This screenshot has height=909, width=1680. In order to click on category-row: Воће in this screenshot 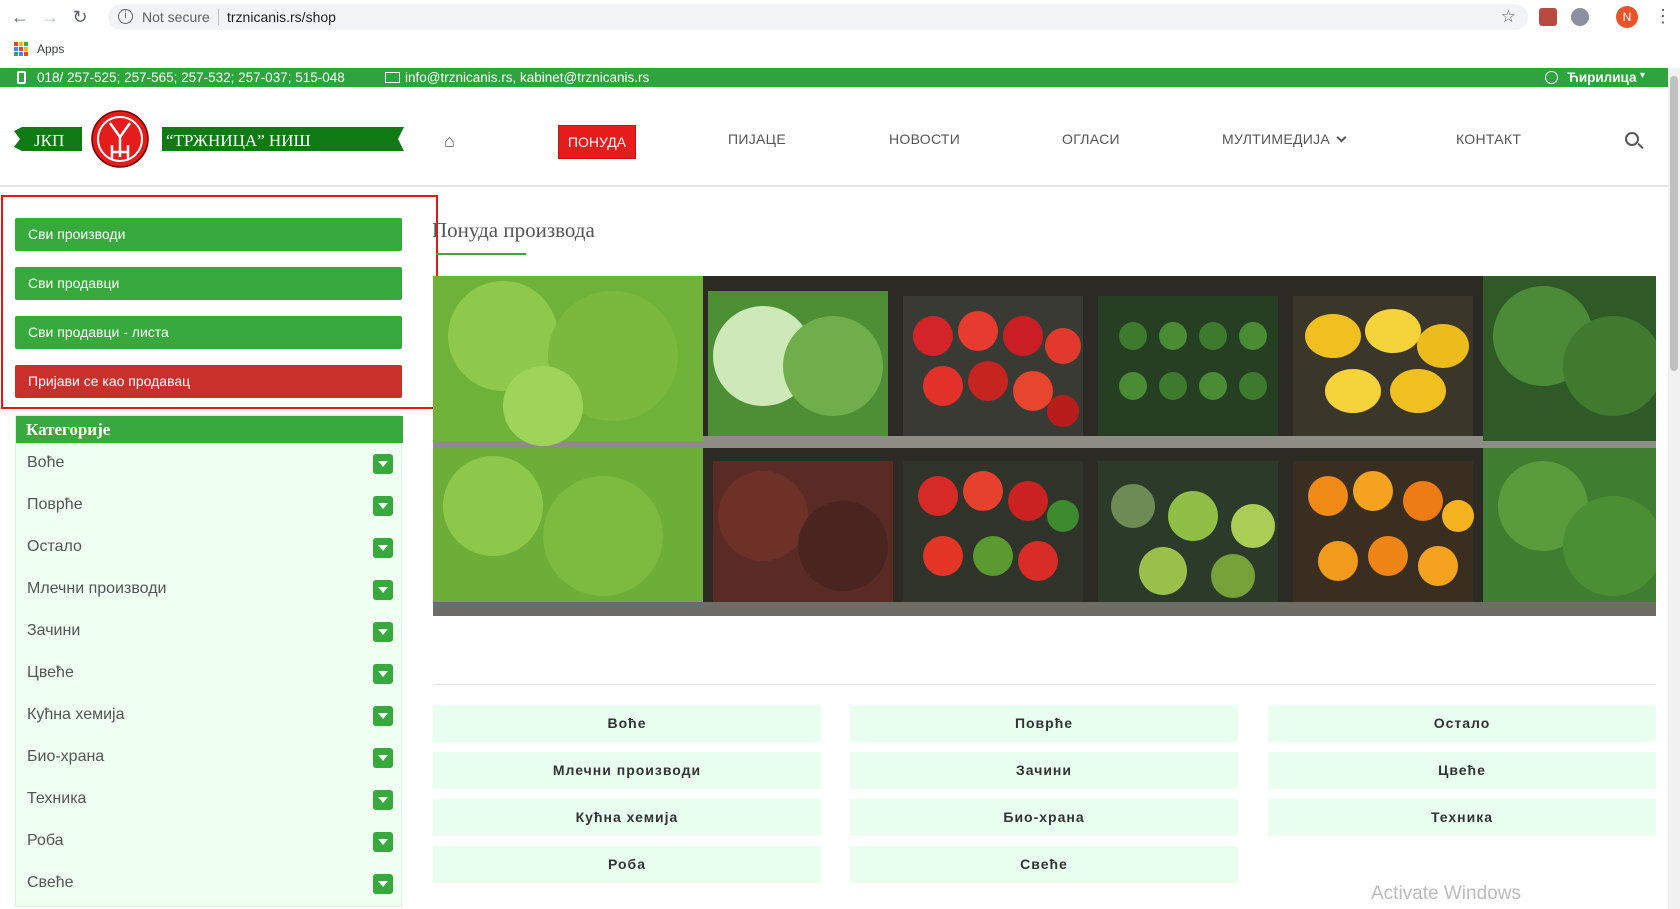, I will do `click(209, 464)`.